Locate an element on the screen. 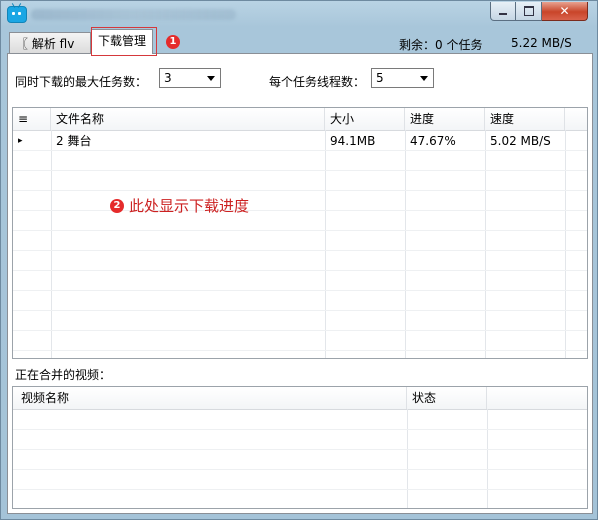 The image size is (598, 520). close-button: ✕ is located at coordinates (565, 11).